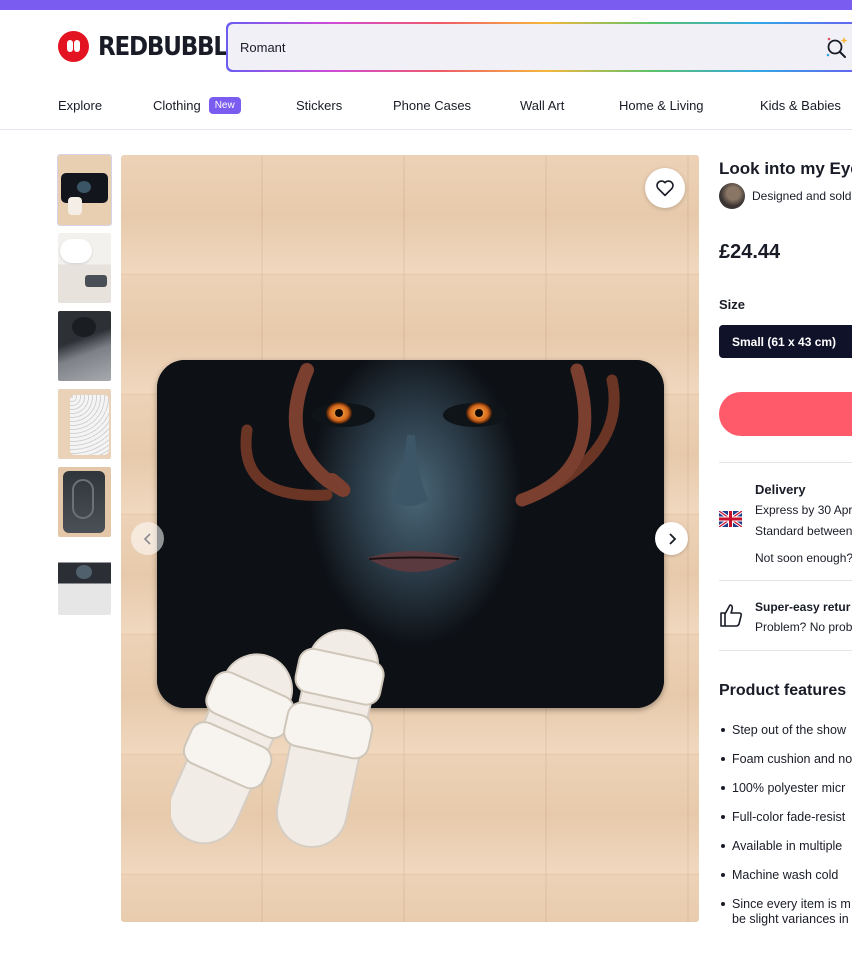 The height and width of the screenshot is (967, 852). I want to click on returns-subtitle: Problem? No probl, so click(803, 627).